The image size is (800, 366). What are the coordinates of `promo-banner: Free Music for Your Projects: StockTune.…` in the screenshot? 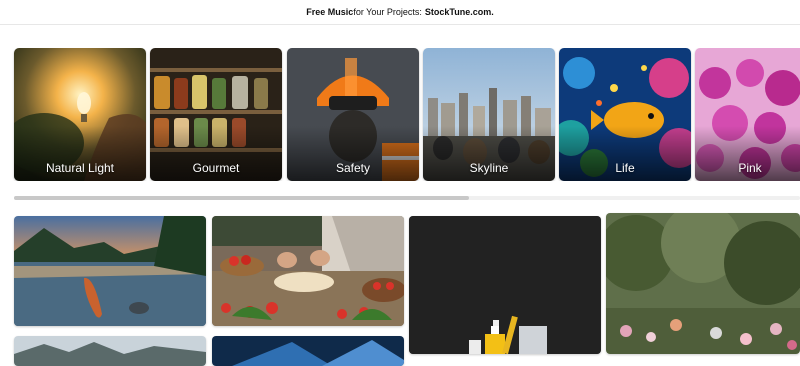 It's located at (400, 12).